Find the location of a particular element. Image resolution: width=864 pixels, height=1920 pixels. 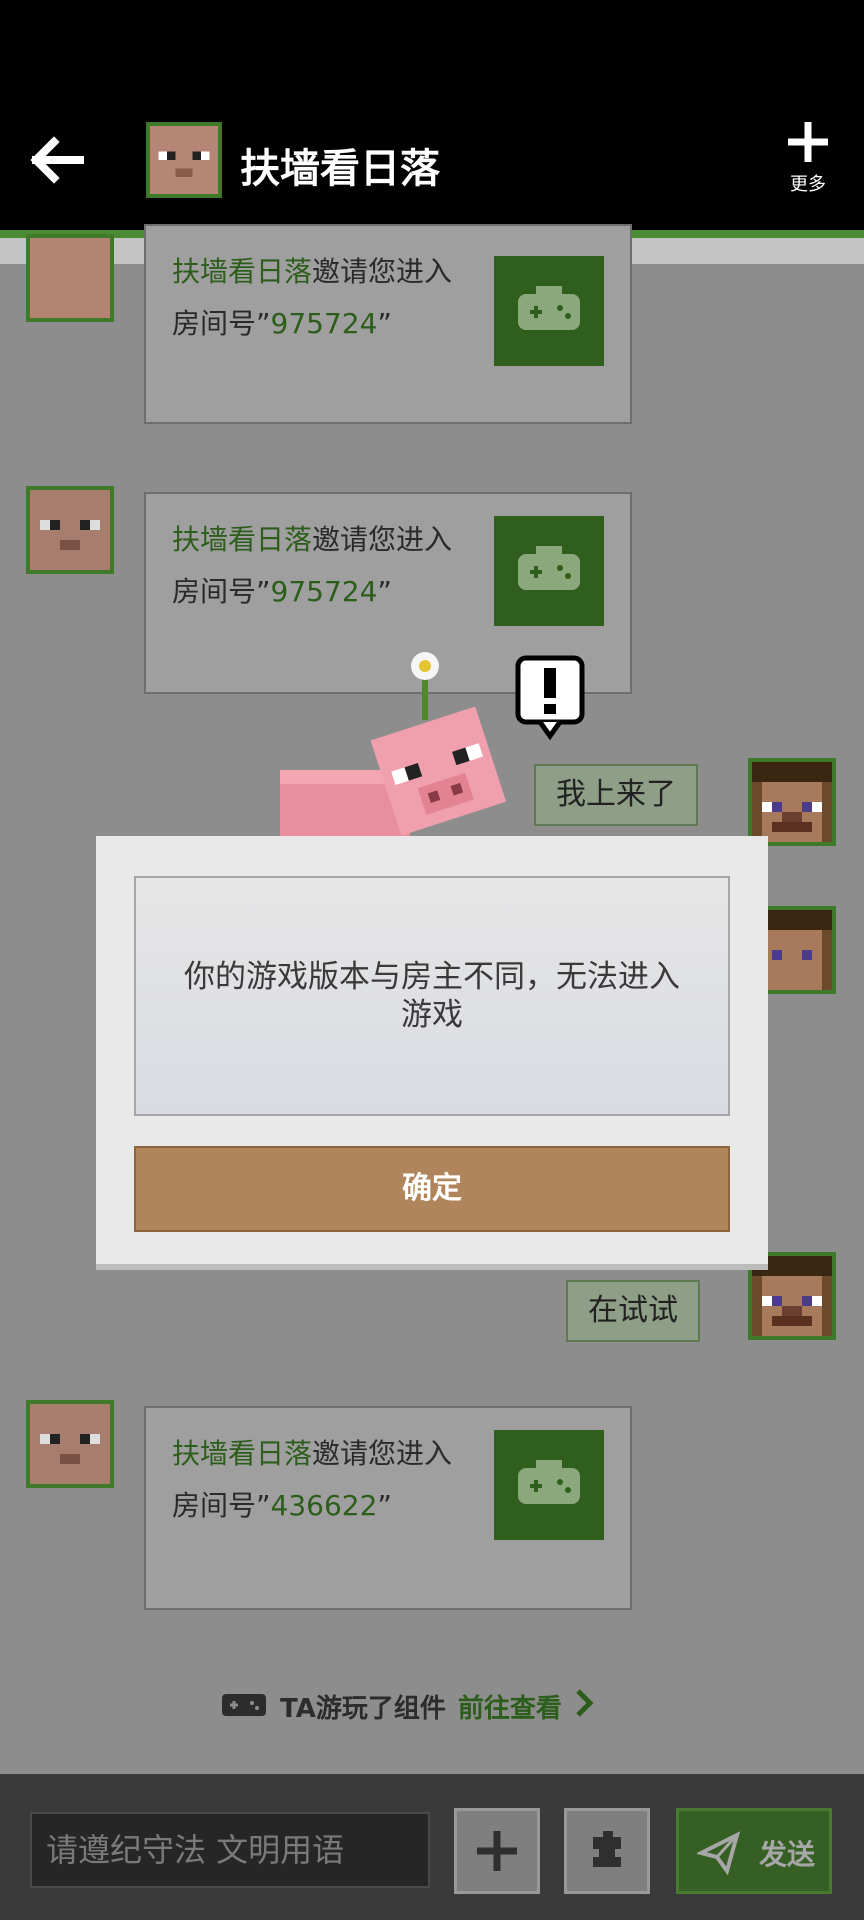

my-avatar is located at coordinates (792, 802).